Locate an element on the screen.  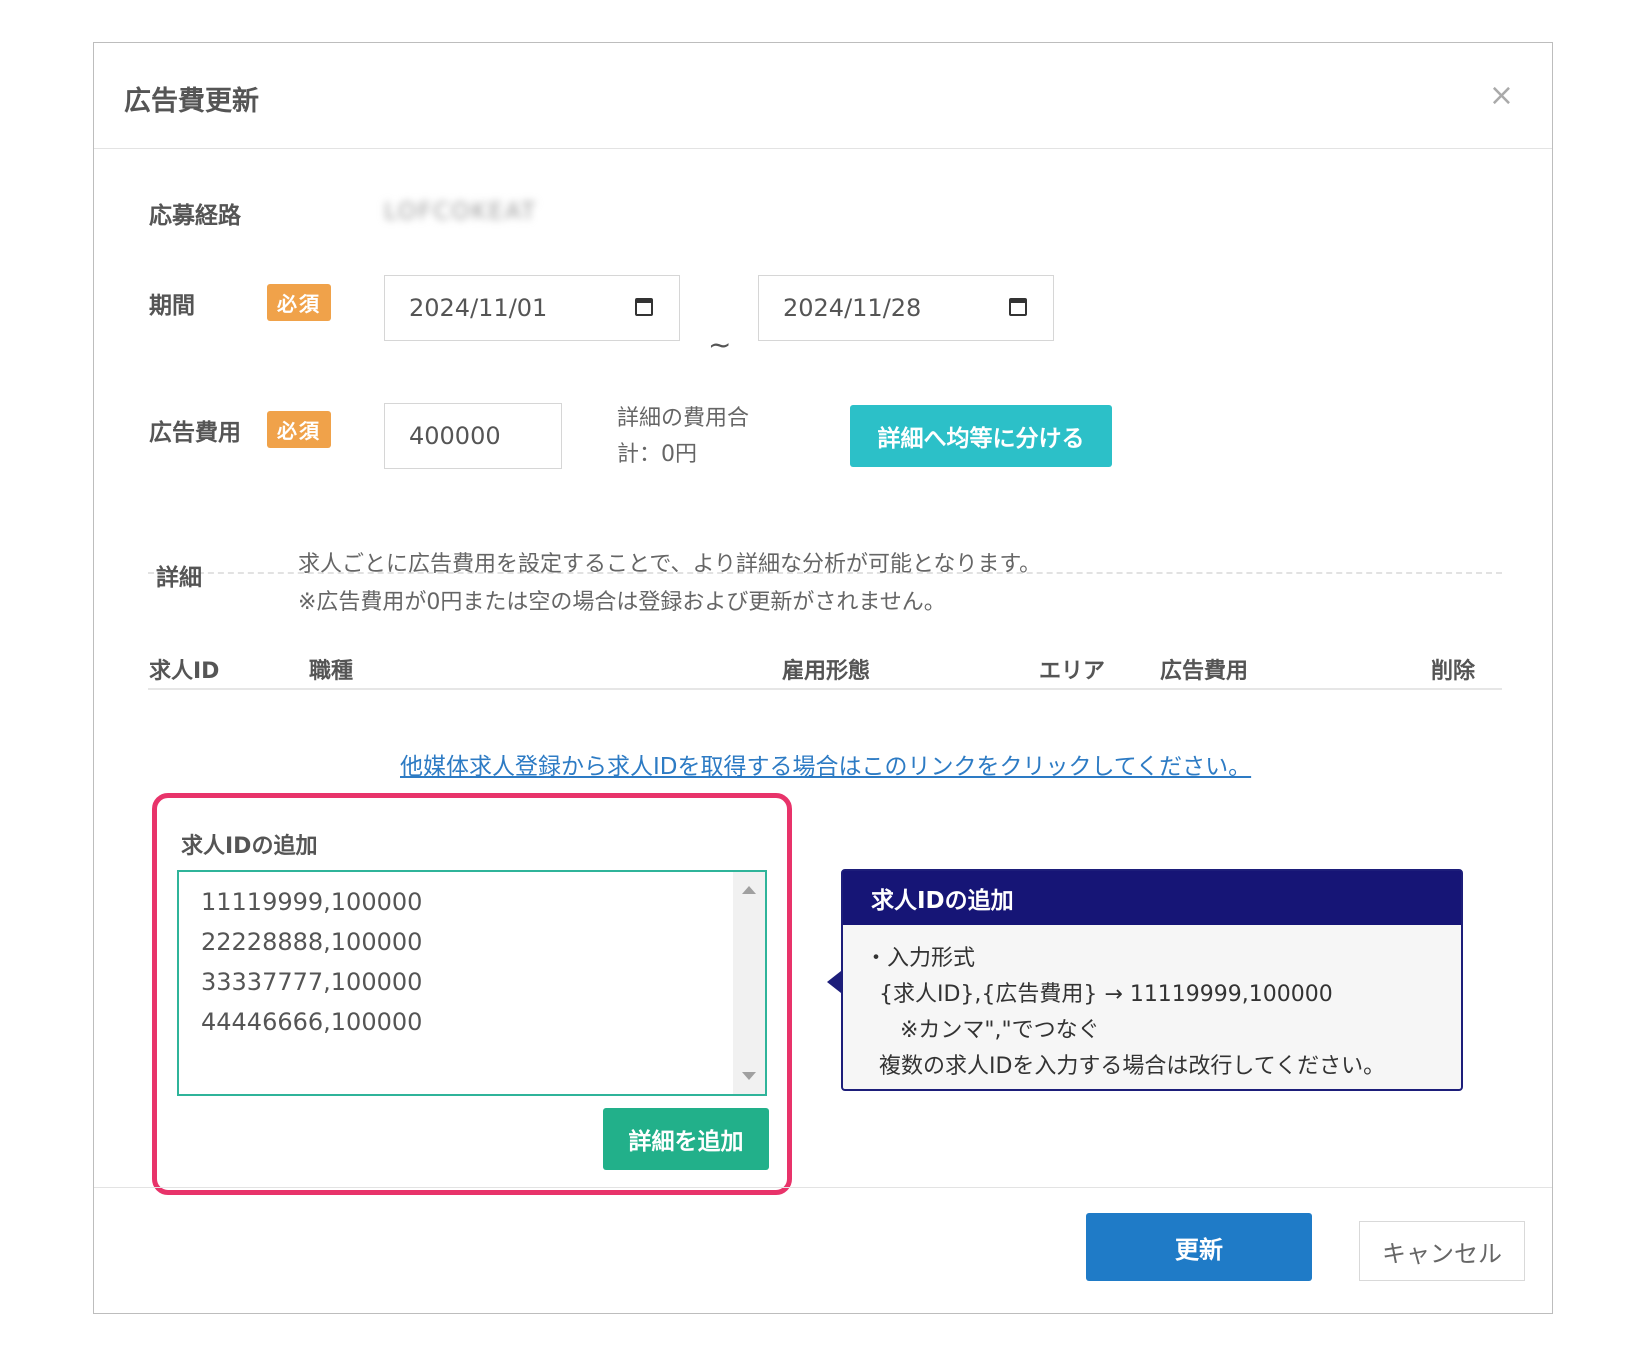
tooltip-line: ・入力形式 is located at coordinates (920, 958).